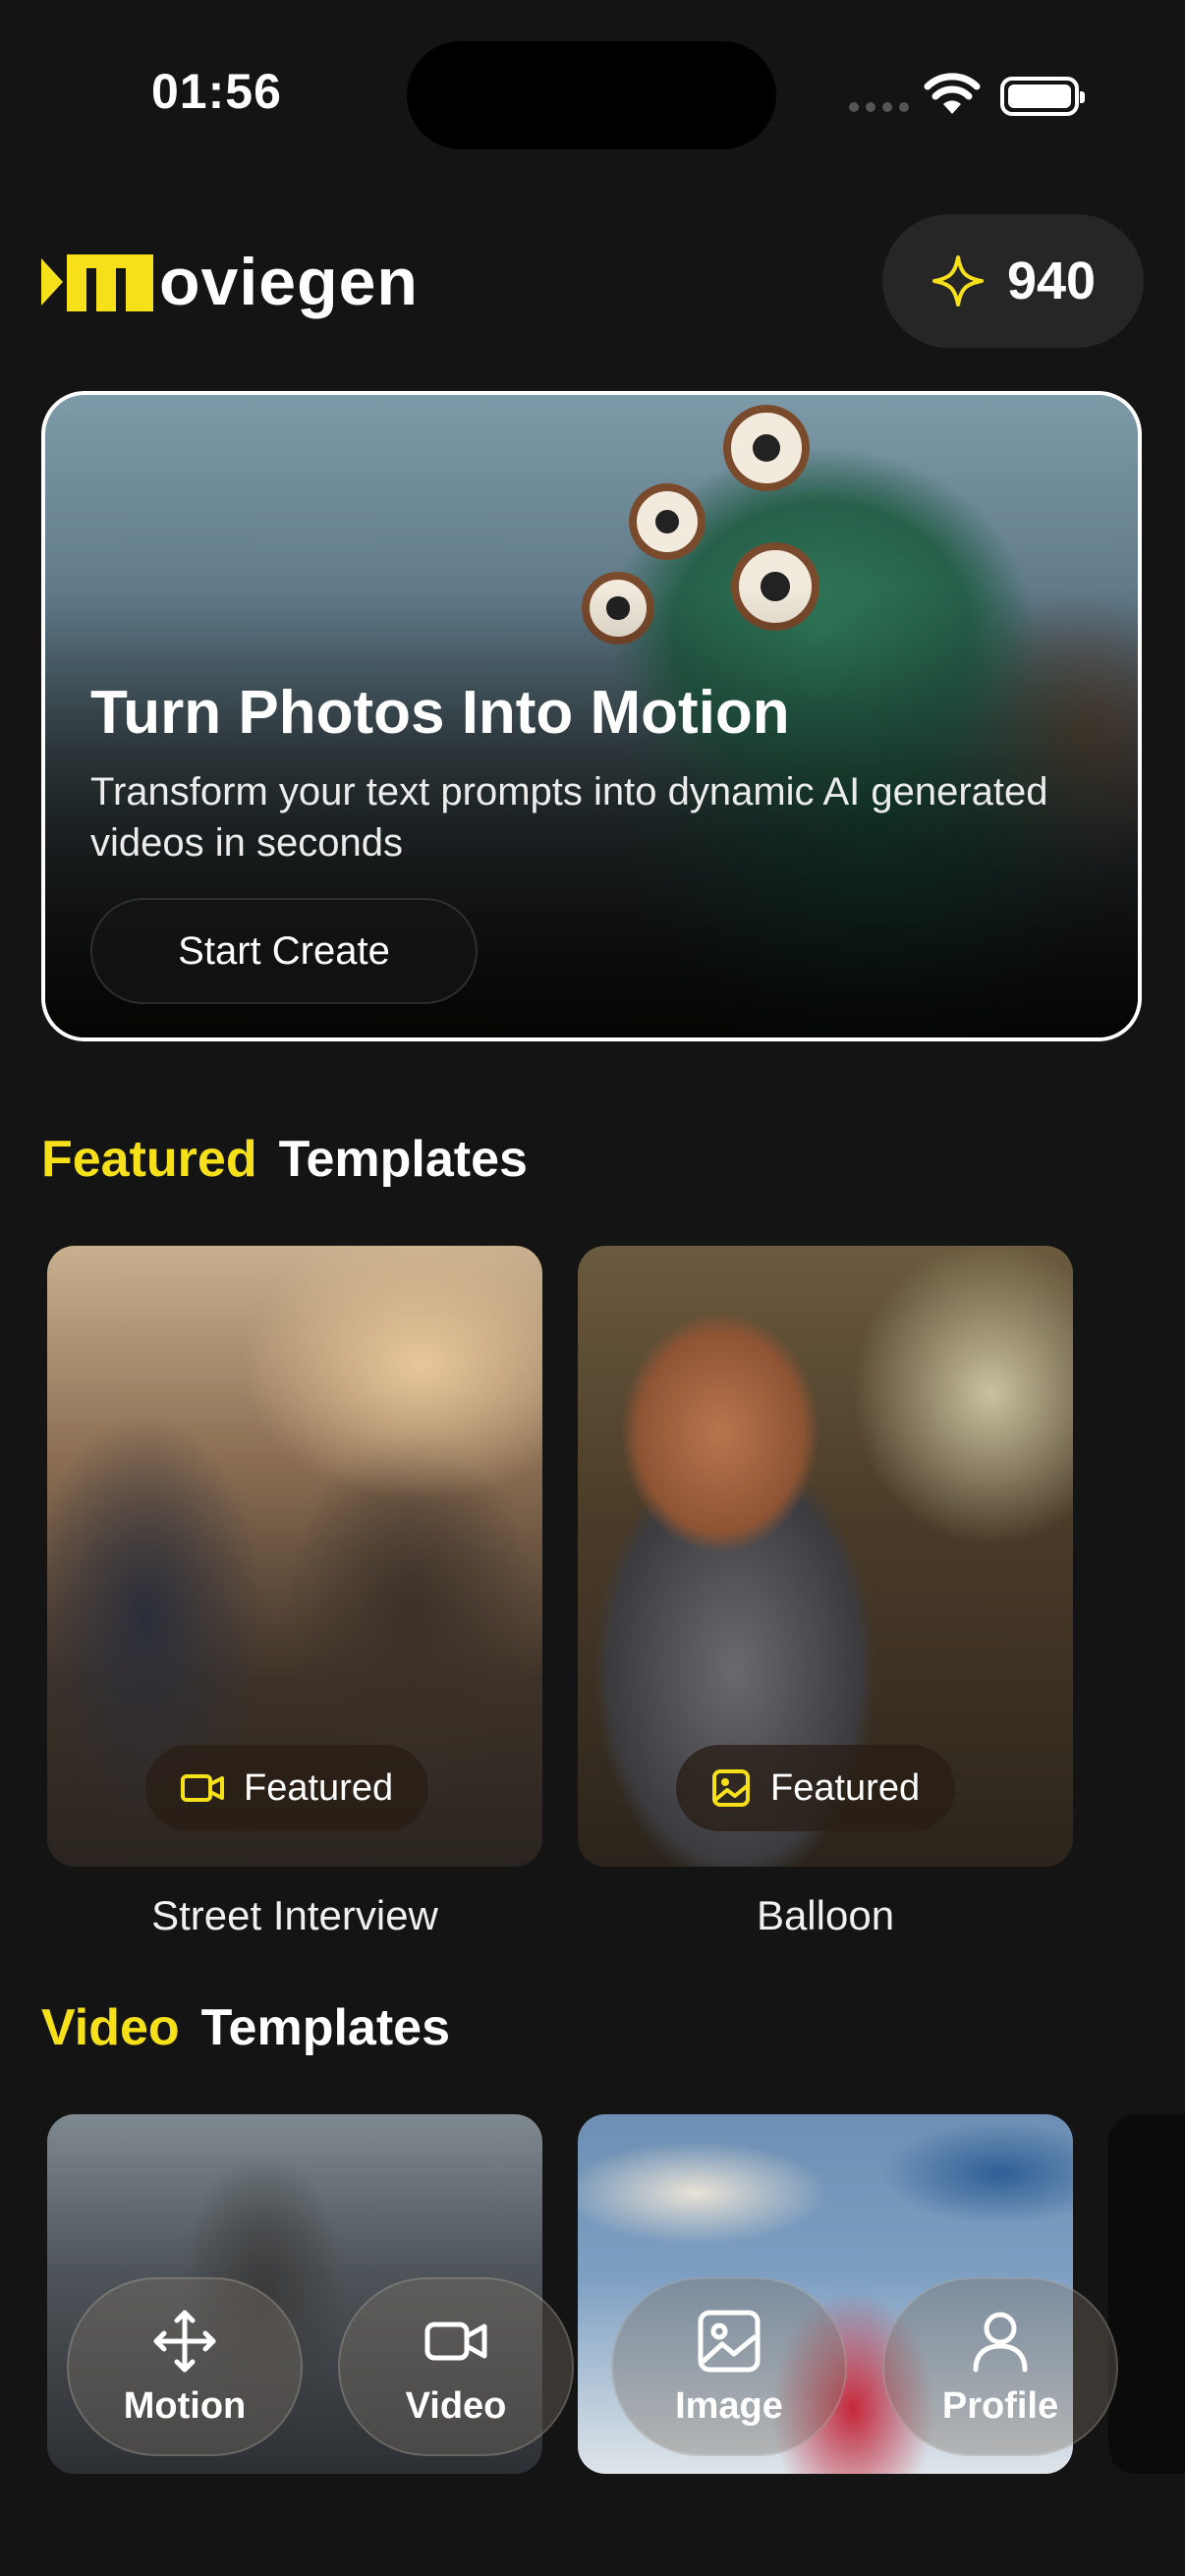 Image resolution: width=1185 pixels, height=2576 pixels. What do you see at coordinates (294, 1556) in the screenshot?
I see `template-card-street-interview: Featured` at bounding box center [294, 1556].